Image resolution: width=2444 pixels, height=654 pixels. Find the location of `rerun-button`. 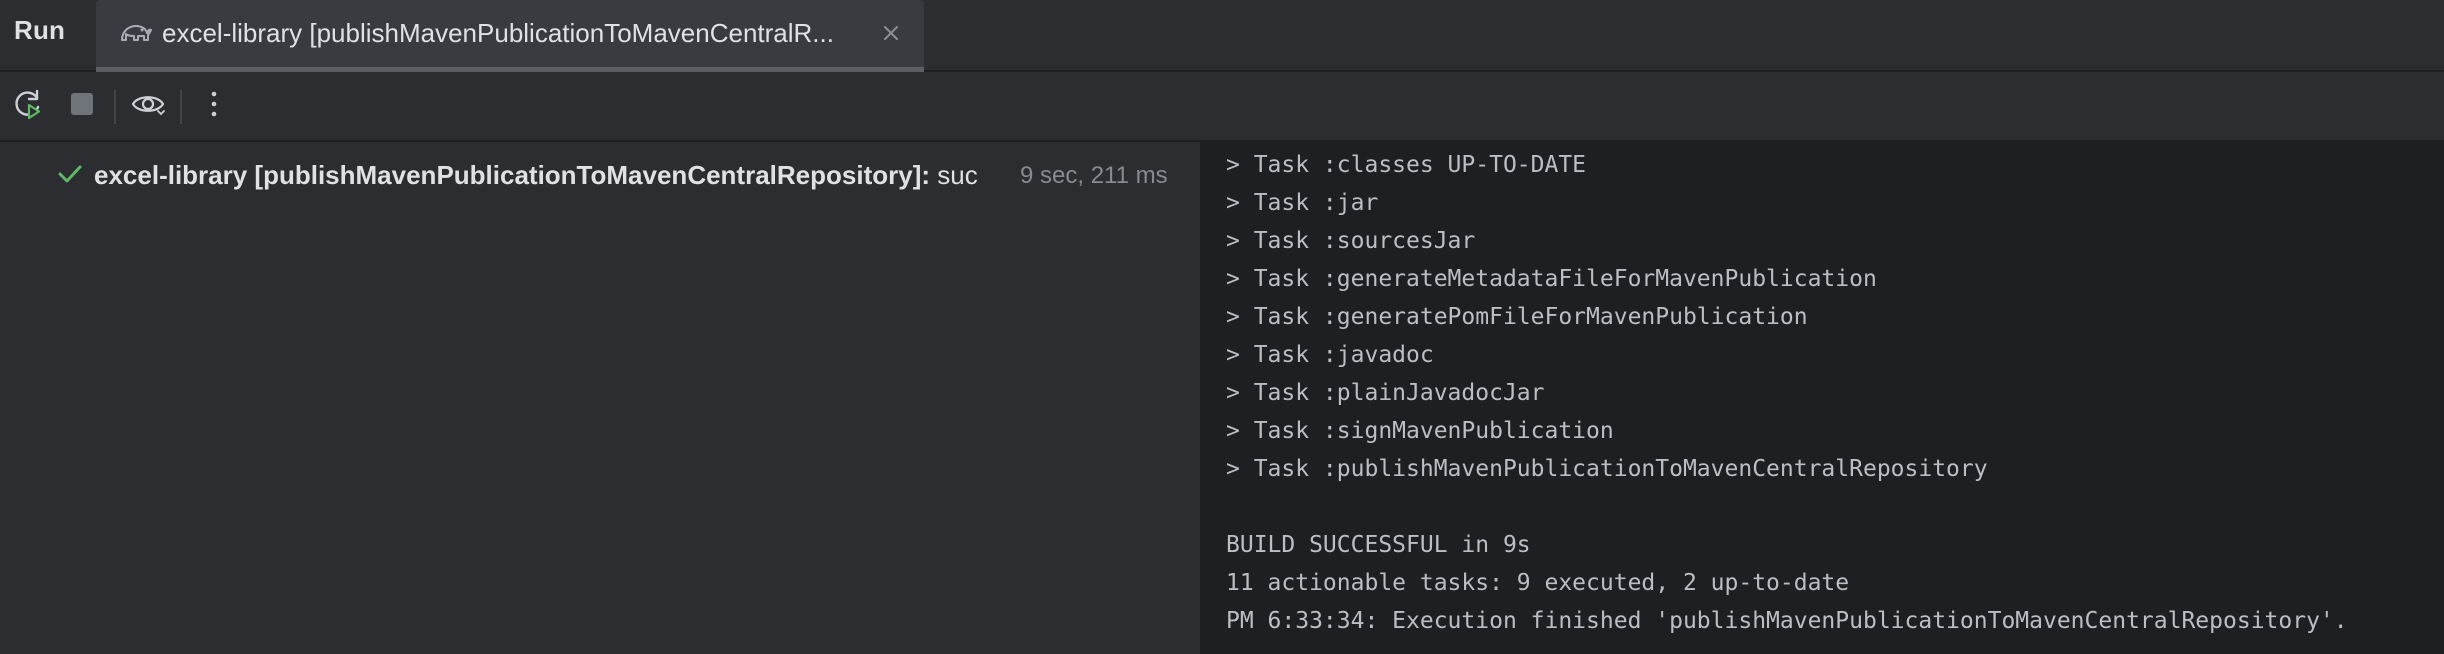

rerun-button is located at coordinates (28, 106).